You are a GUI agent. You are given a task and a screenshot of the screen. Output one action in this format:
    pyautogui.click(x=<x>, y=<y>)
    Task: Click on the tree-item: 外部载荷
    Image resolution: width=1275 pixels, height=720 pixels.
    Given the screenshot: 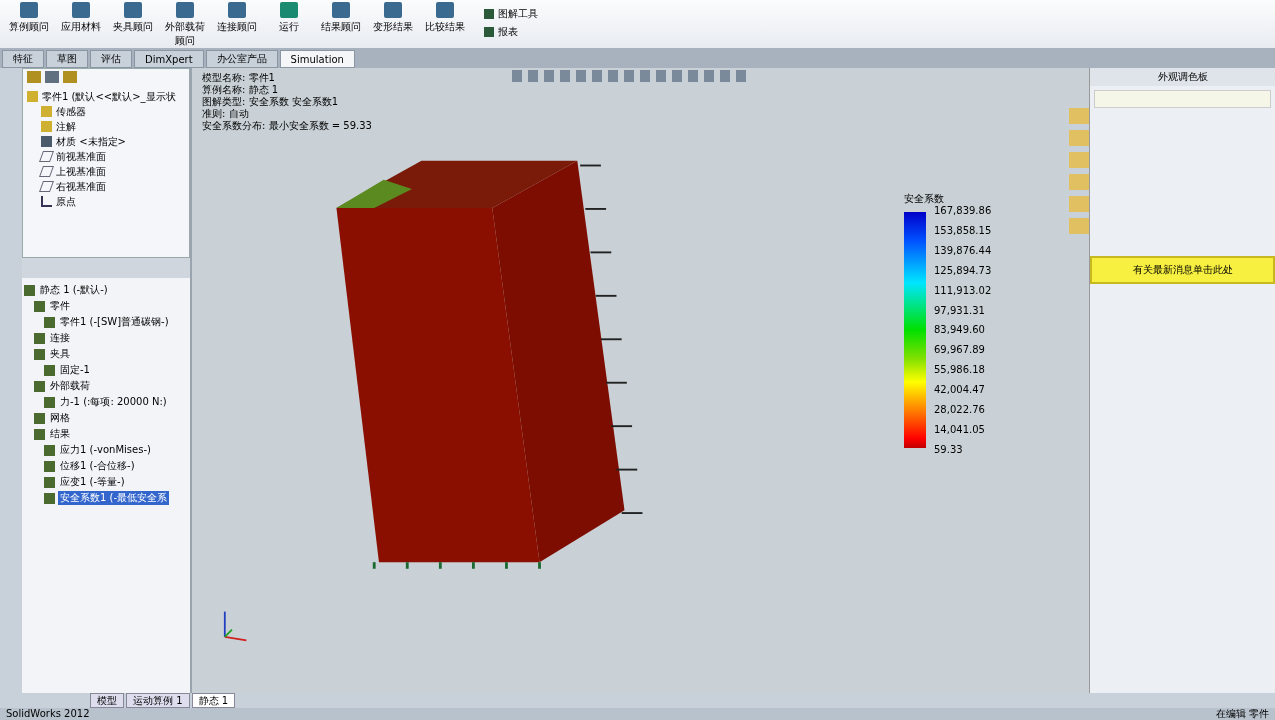 What is the action you would take?
    pyautogui.click(x=70, y=386)
    